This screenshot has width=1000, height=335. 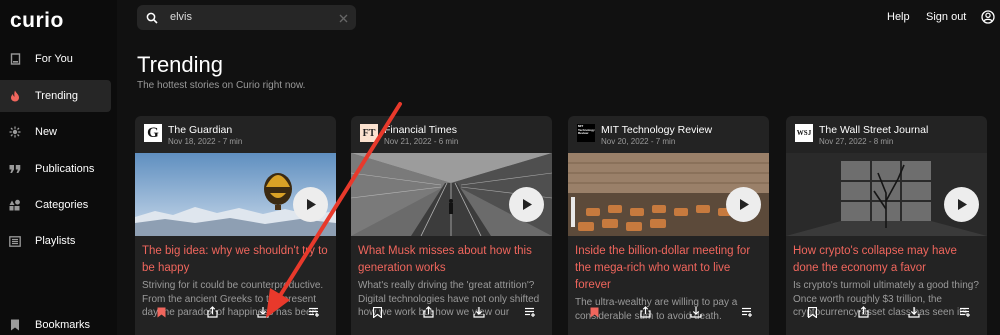 I want to click on sidebar-item-playlists: Playlists, so click(x=55, y=241).